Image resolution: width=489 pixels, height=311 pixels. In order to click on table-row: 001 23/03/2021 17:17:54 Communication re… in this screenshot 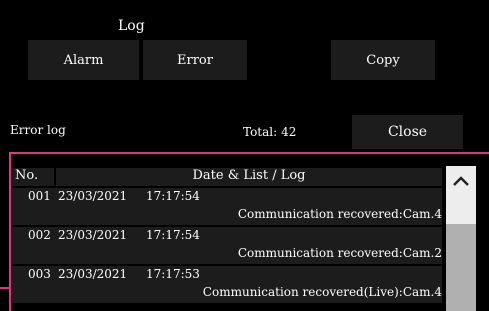, I will do `click(227, 206)`.